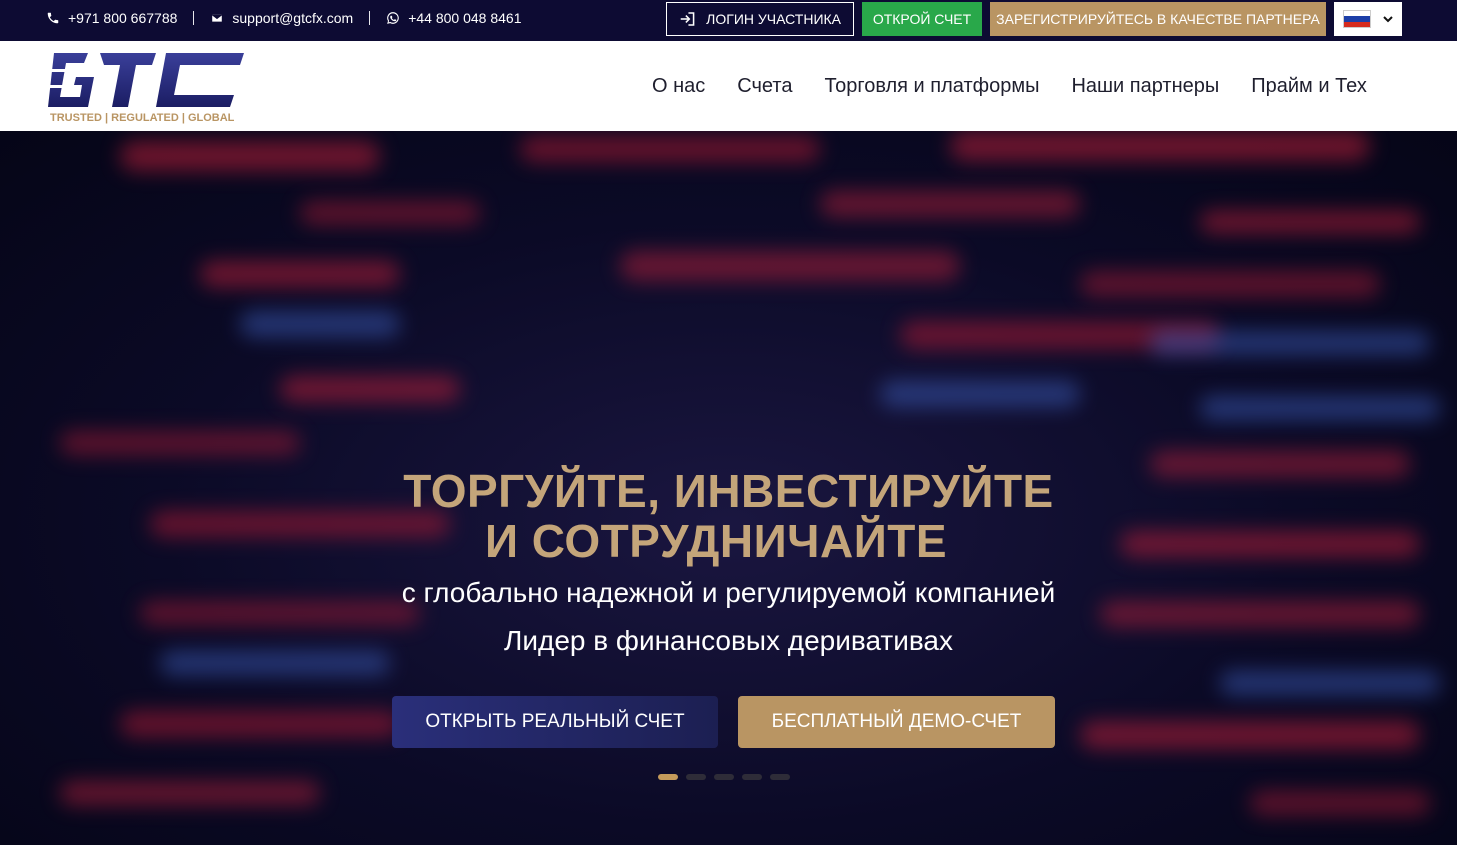  I want to click on phone-icon, so click(53, 18).